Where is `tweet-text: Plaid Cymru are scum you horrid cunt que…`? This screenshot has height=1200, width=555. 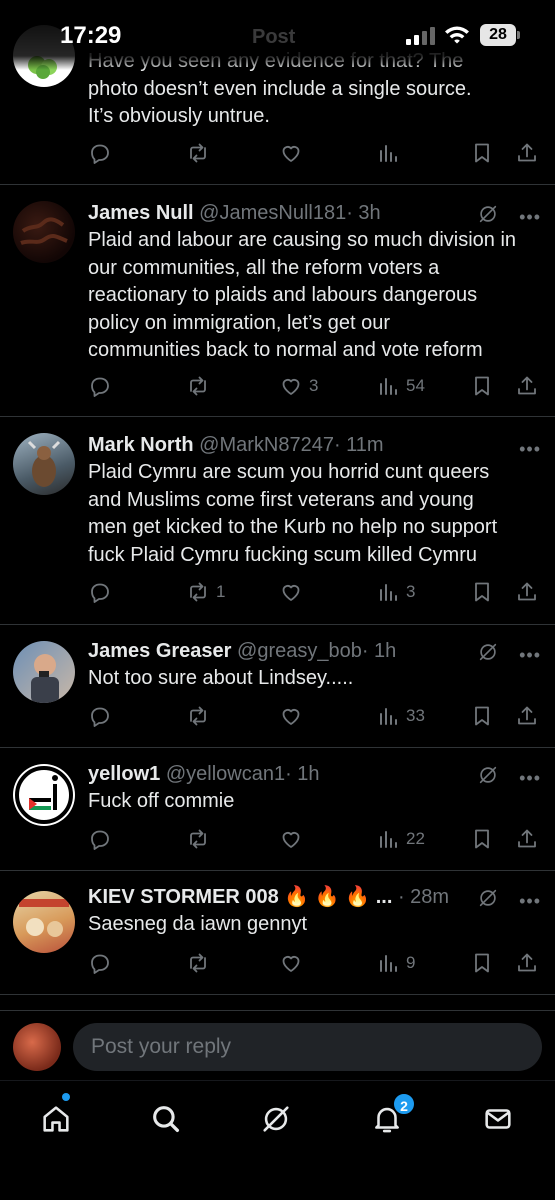 tweet-text: Plaid Cymru are scum you horrid cunt que… is located at coordinates (314, 514).